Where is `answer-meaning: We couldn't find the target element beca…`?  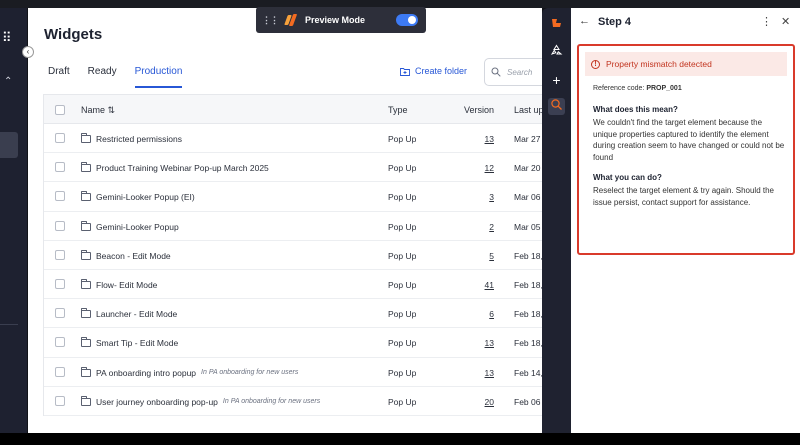
answer-meaning: We couldn't find the target element beca… is located at coordinates (689, 140).